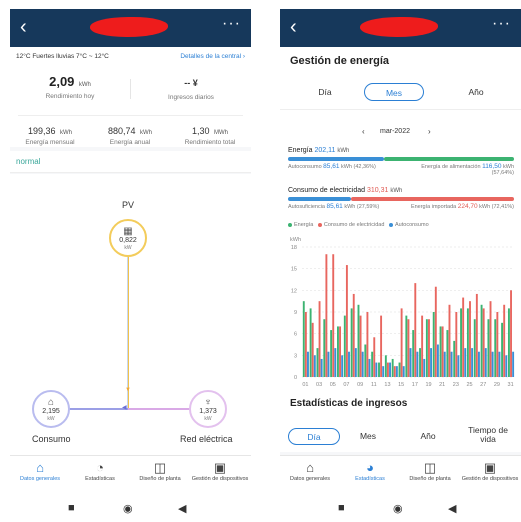  What do you see at coordinates (331, 166) in the screenshot?
I see `autoconsumo-value: 85,61` at bounding box center [331, 166].